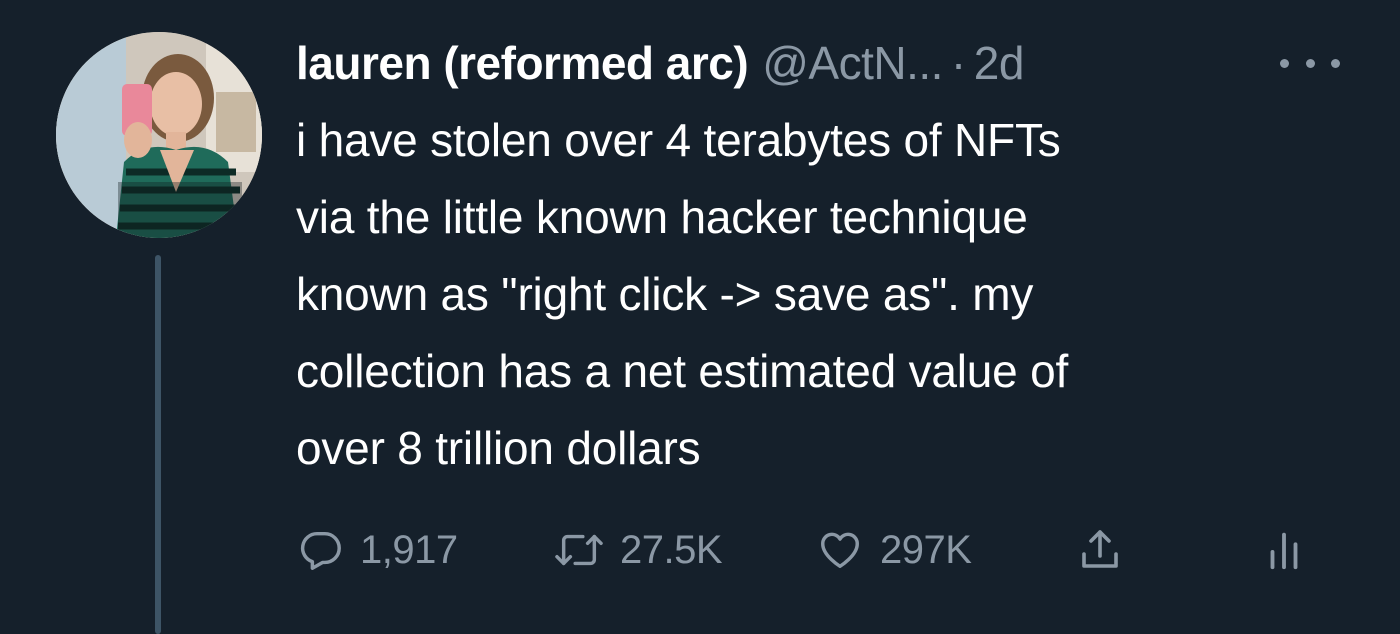 Image resolution: width=1400 pixels, height=634 pixels. What do you see at coordinates (678, 140) in the screenshot?
I see `tweet-text-line: i have stolen over 4 terabytes of NFTs` at bounding box center [678, 140].